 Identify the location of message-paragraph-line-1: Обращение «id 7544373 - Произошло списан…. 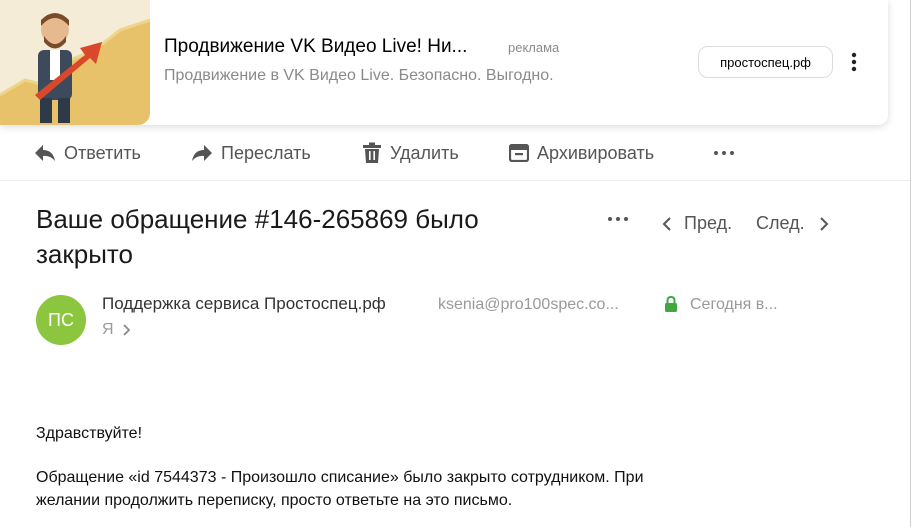
(340, 477).